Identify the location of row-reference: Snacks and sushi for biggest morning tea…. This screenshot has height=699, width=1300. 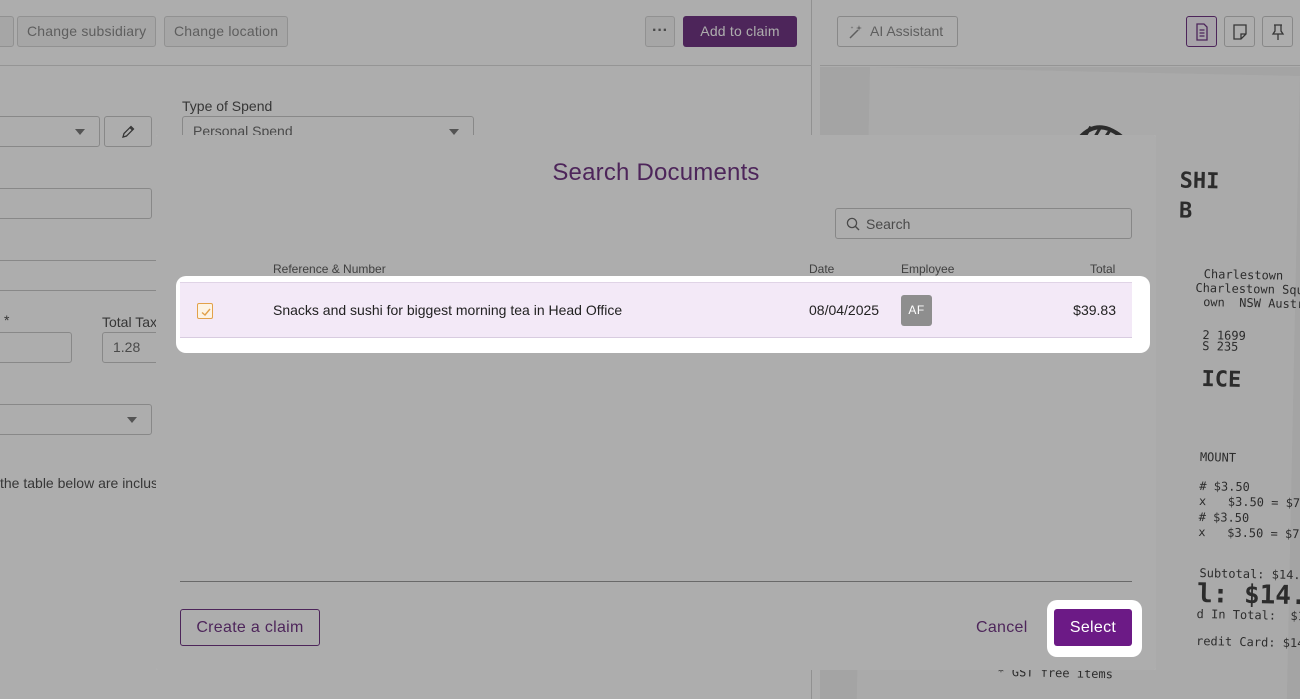
(448, 310).